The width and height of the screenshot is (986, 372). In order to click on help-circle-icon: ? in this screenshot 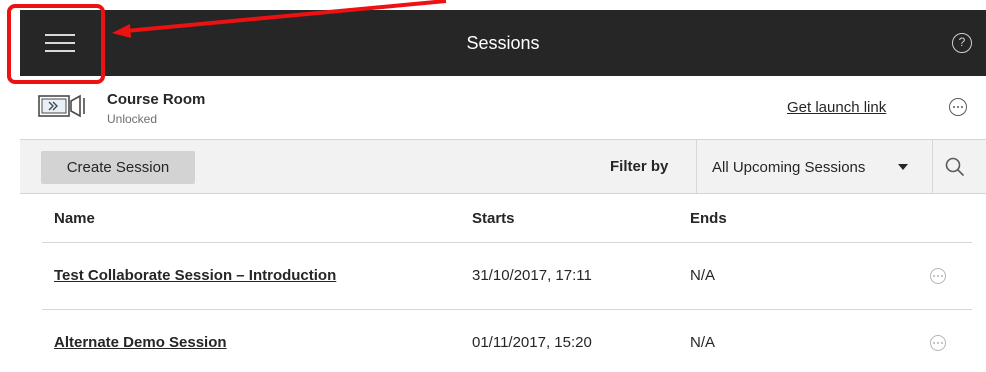, I will do `click(962, 43)`.